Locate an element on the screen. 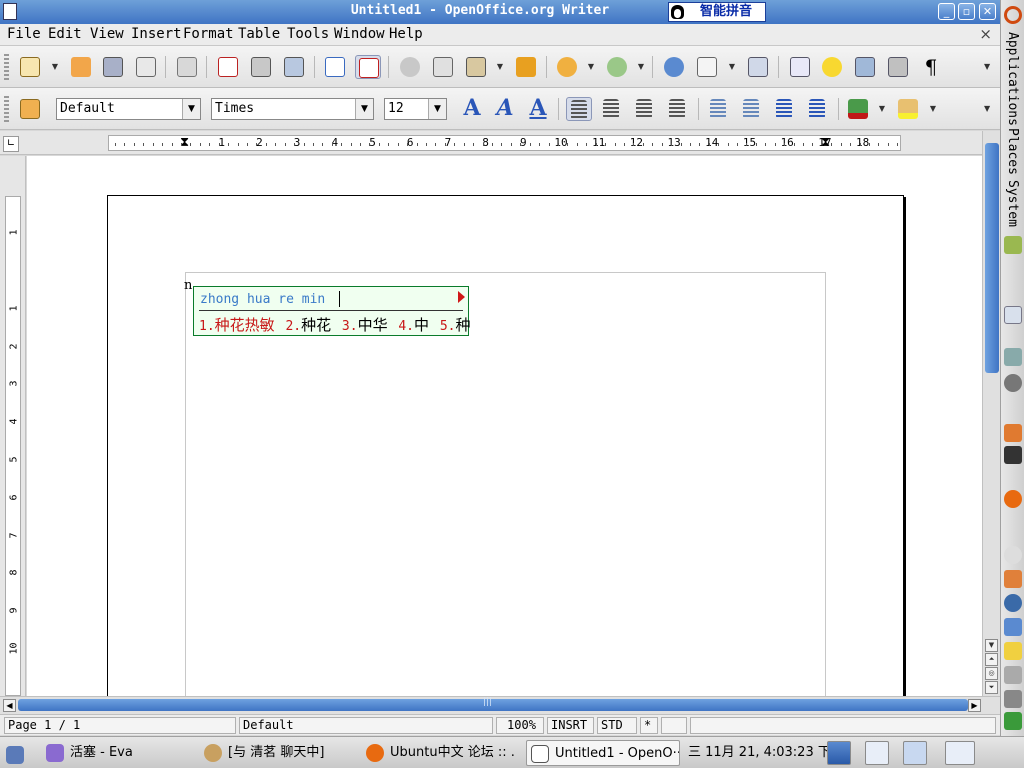 The image size is (1024, 768). new-document-button is located at coordinates (30, 67).